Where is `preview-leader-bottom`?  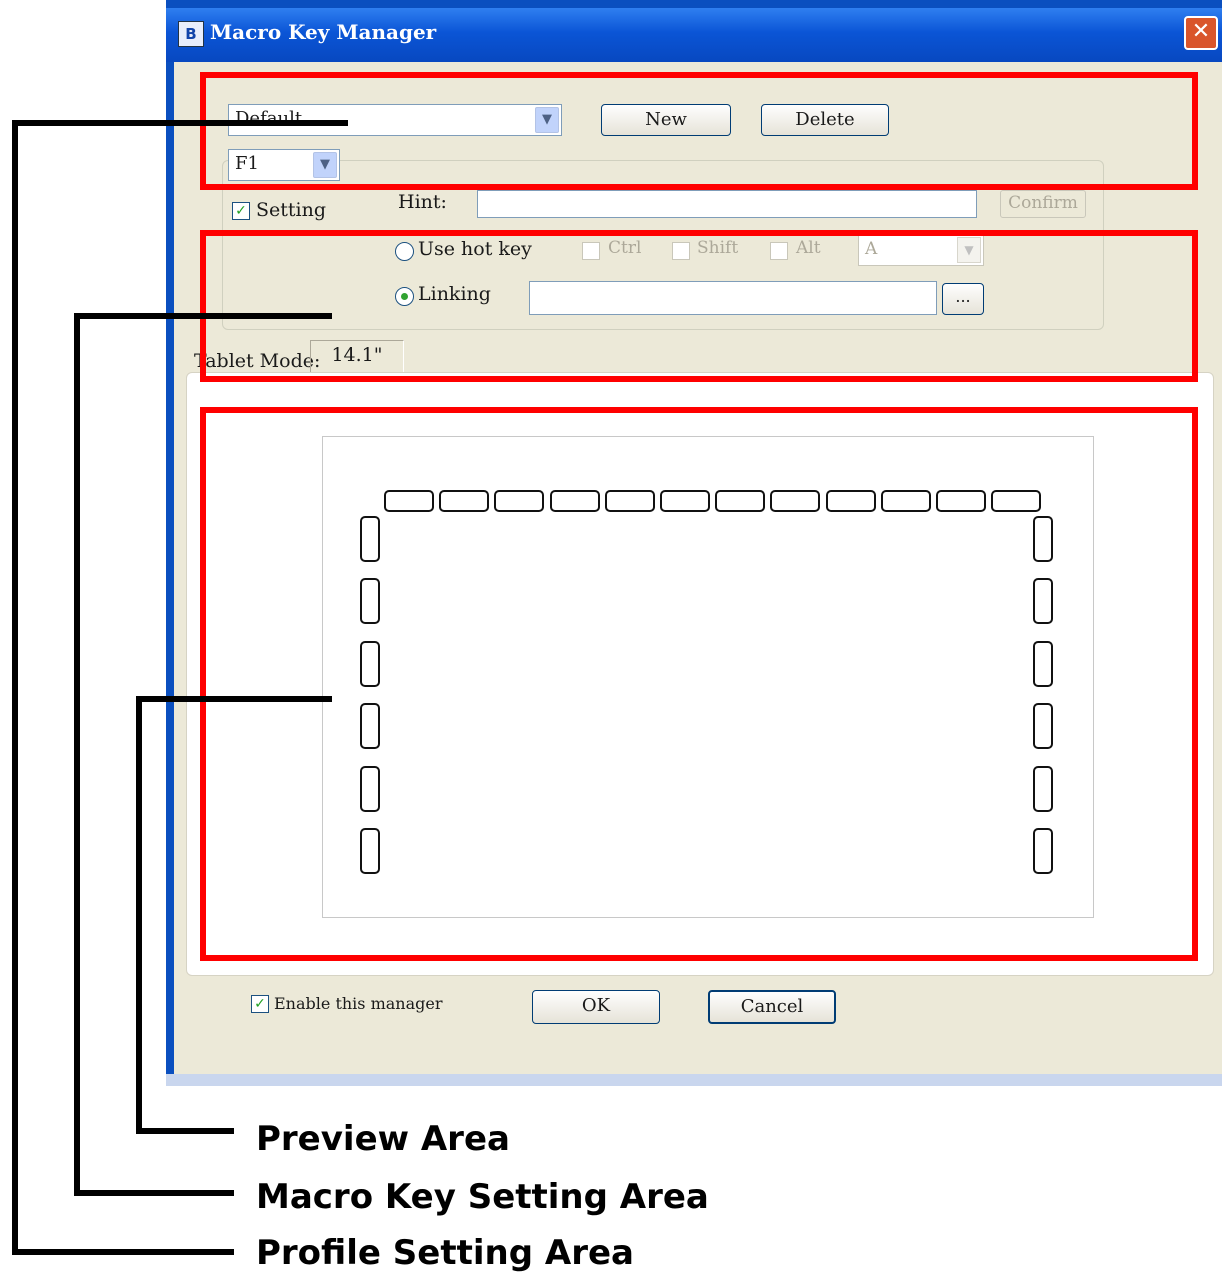 preview-leader-bottom is located at coordinates (185, 1131).